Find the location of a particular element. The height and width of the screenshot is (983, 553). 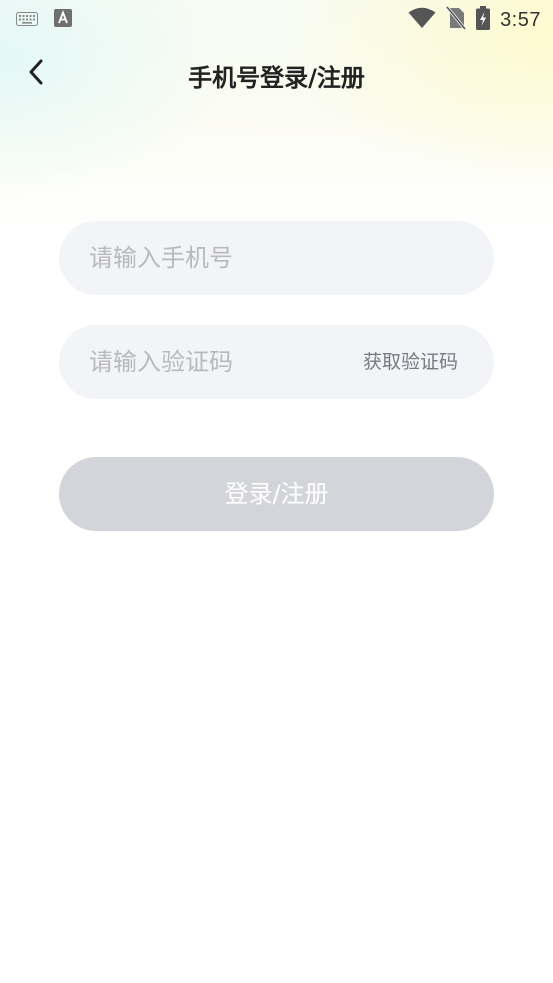

verification-code-field: 获取验证码 is located at coordinates (276, 362).